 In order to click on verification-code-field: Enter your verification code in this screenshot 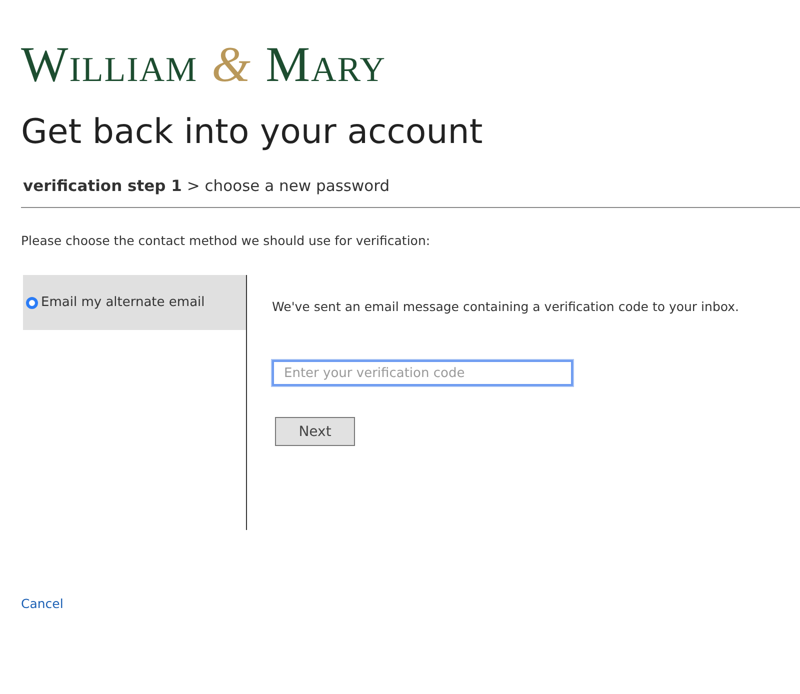, I will do `click(422, 373)`.